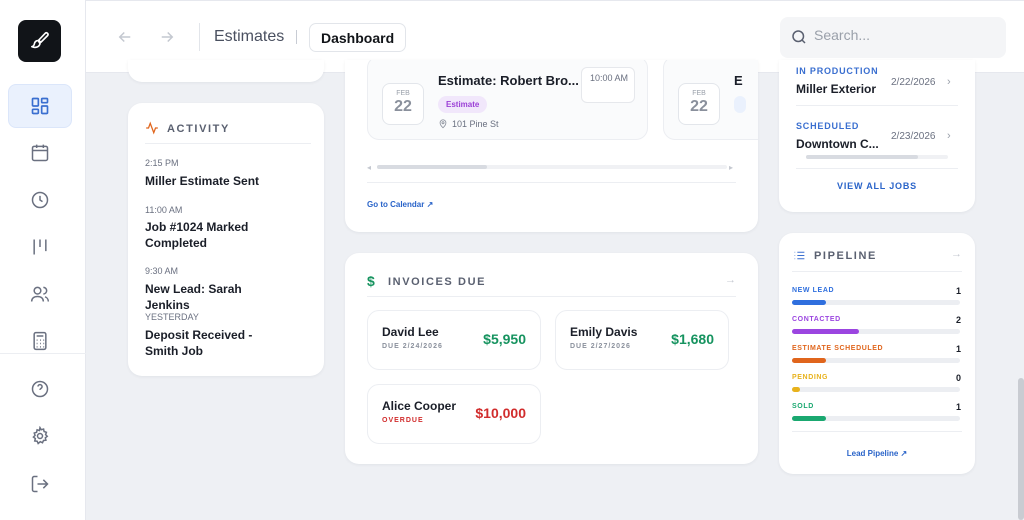 The width and height of the screenshot is (1024, 520). I want to click on sidebar-item-dashboard, so click(40, 106).